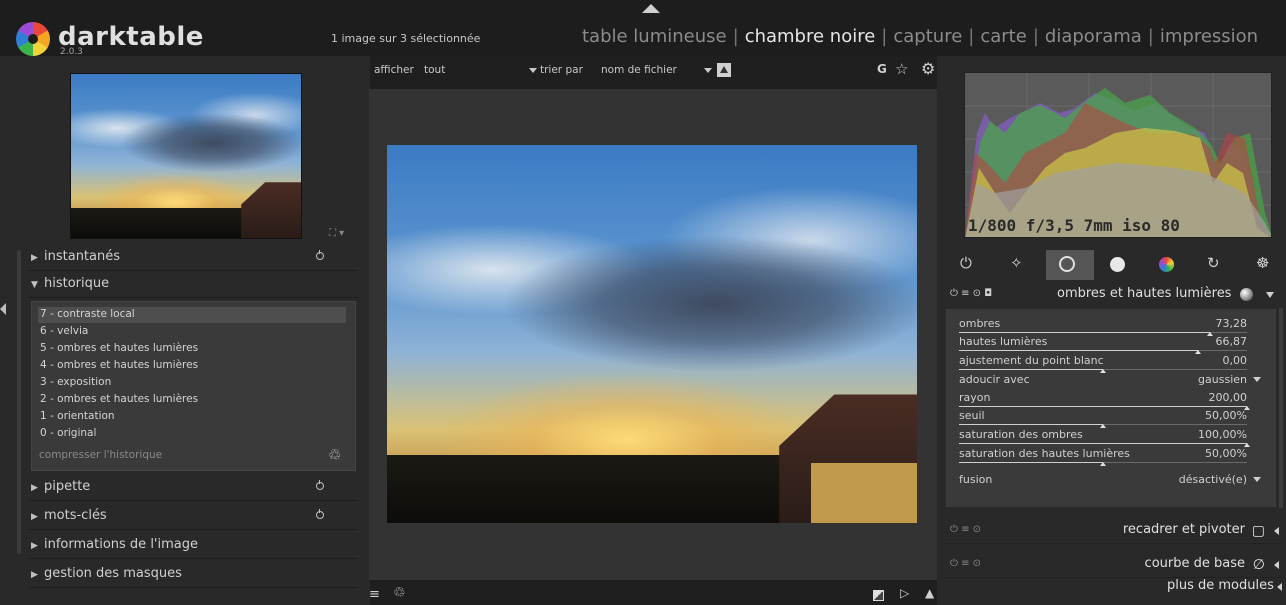  What do you see at coordinates (1183, 529) in the screenshot?
I see `module-crop-rotate-title: recadrer et pivoter` at bounding box center [1183, 529].